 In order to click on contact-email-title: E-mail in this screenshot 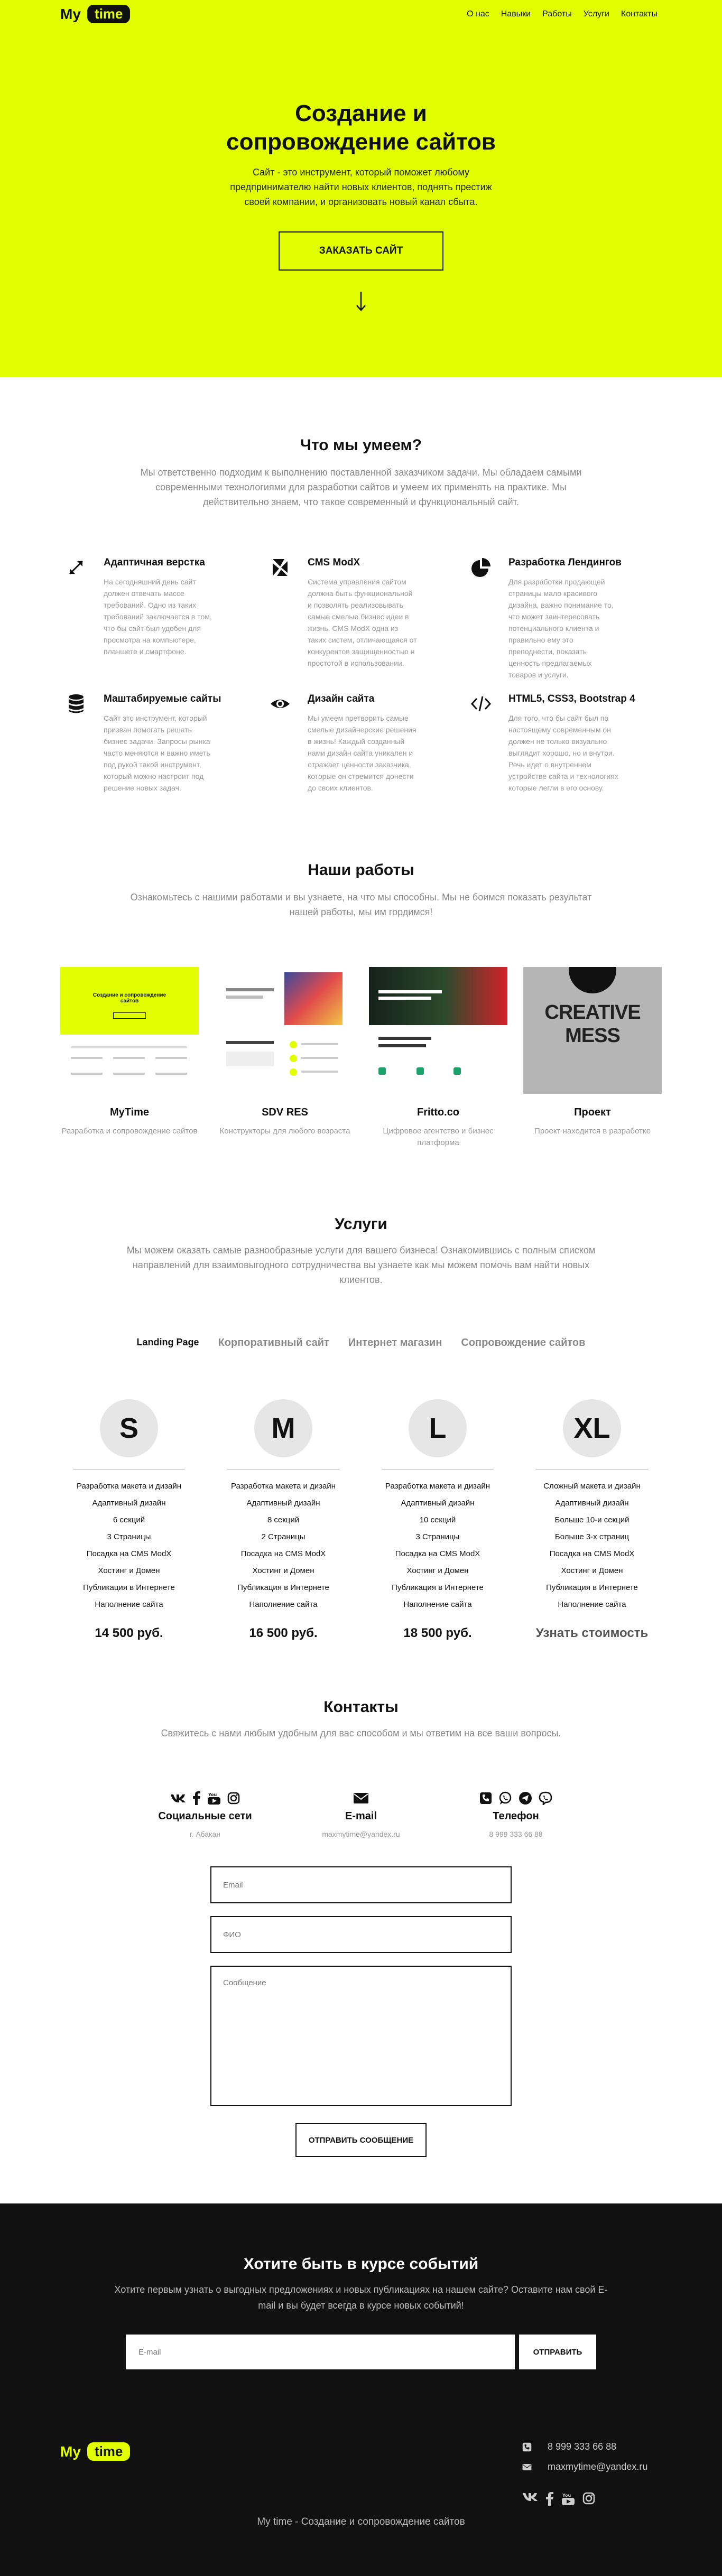, I will do `click(361, 1816)`.